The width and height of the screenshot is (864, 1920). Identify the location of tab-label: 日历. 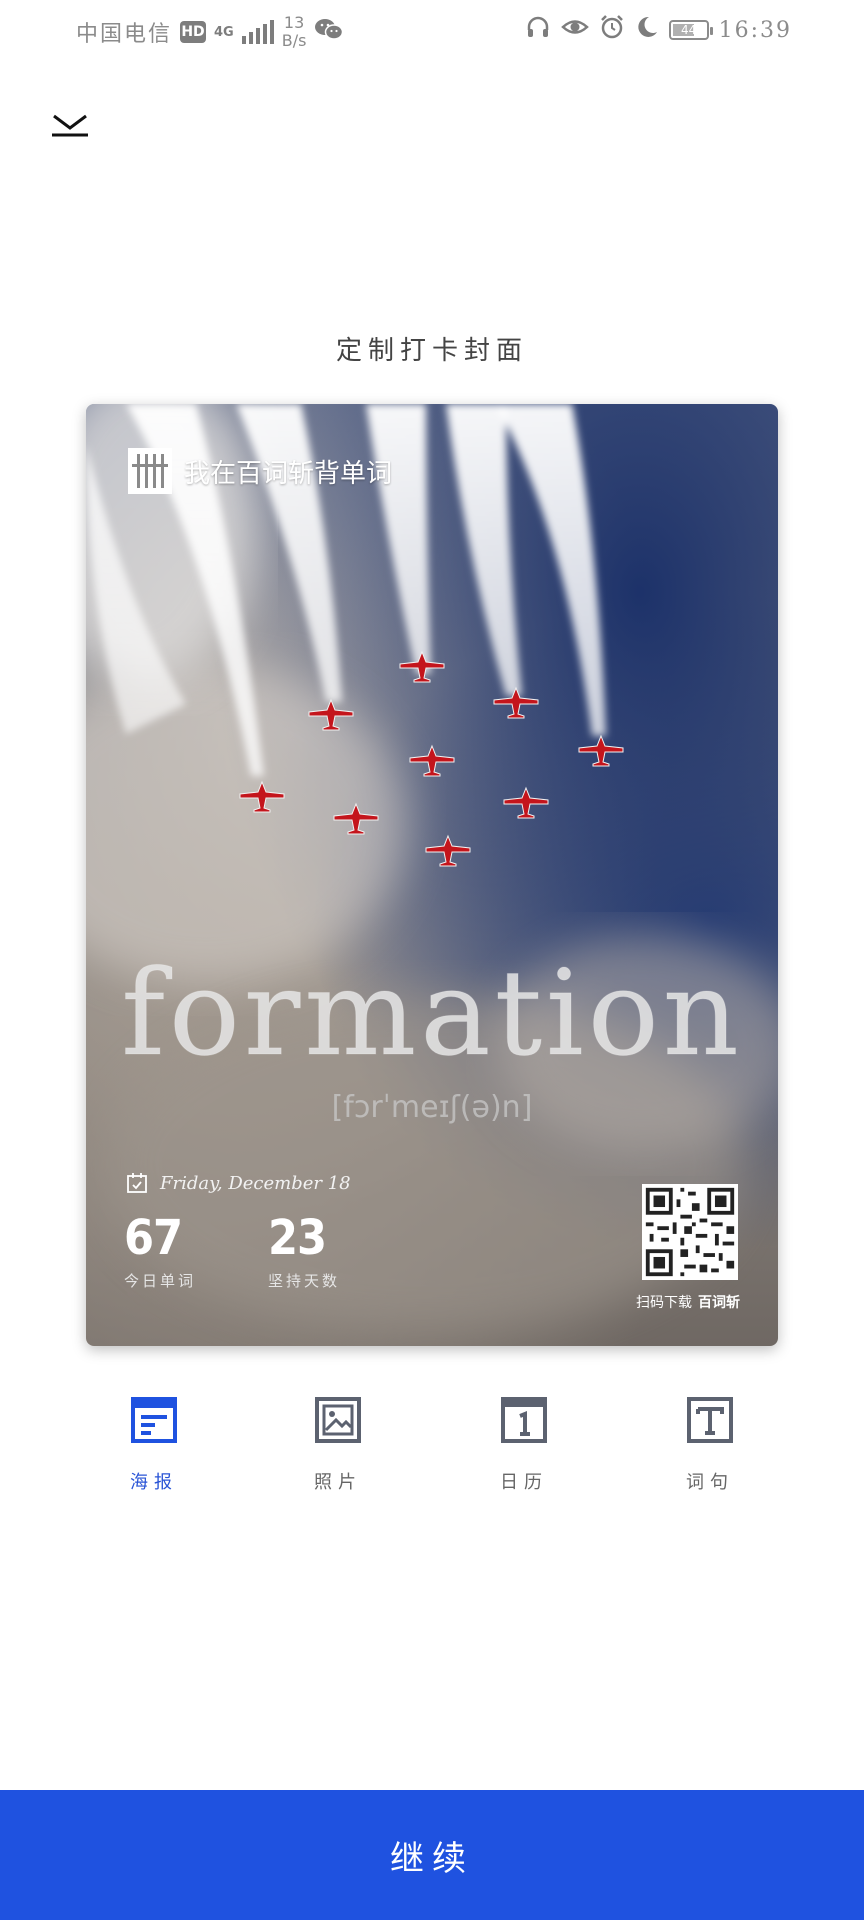
(524, 1482).